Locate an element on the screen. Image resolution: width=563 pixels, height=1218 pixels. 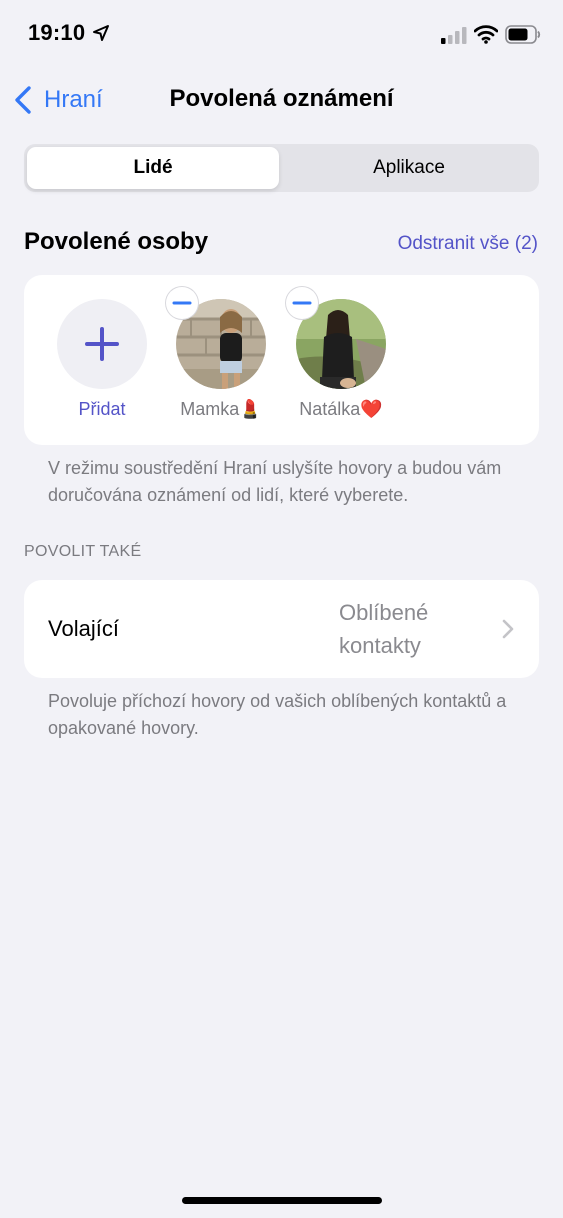
add-person-button is located at coordinates (102, 344).